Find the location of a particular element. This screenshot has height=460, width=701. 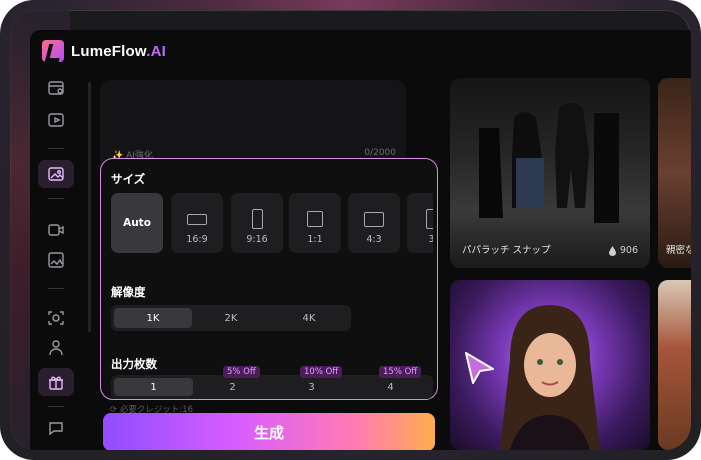

output-count-selector: 1 5% Off 2 10% Off 3 15% Off 4 is located at coordinates (272, 382).